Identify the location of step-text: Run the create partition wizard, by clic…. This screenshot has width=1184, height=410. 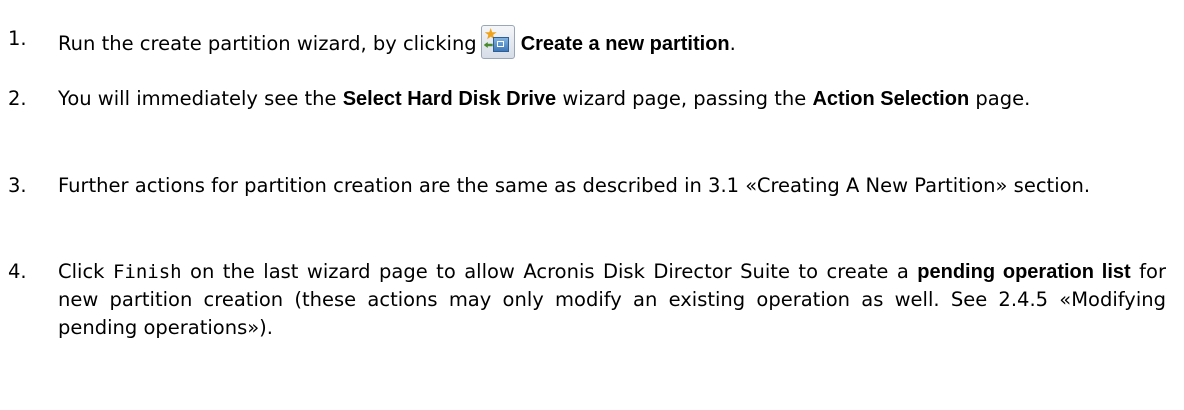
(612, 42).